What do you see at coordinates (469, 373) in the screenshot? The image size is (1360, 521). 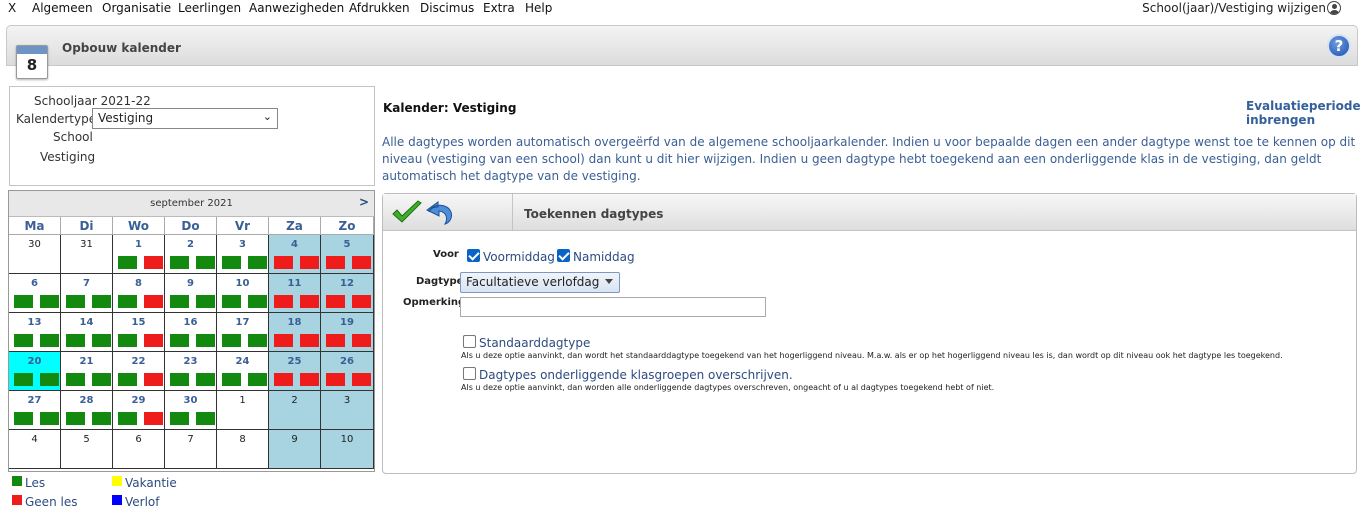 I see `overschrijven-checkbox` at bounding box center [469, 373].